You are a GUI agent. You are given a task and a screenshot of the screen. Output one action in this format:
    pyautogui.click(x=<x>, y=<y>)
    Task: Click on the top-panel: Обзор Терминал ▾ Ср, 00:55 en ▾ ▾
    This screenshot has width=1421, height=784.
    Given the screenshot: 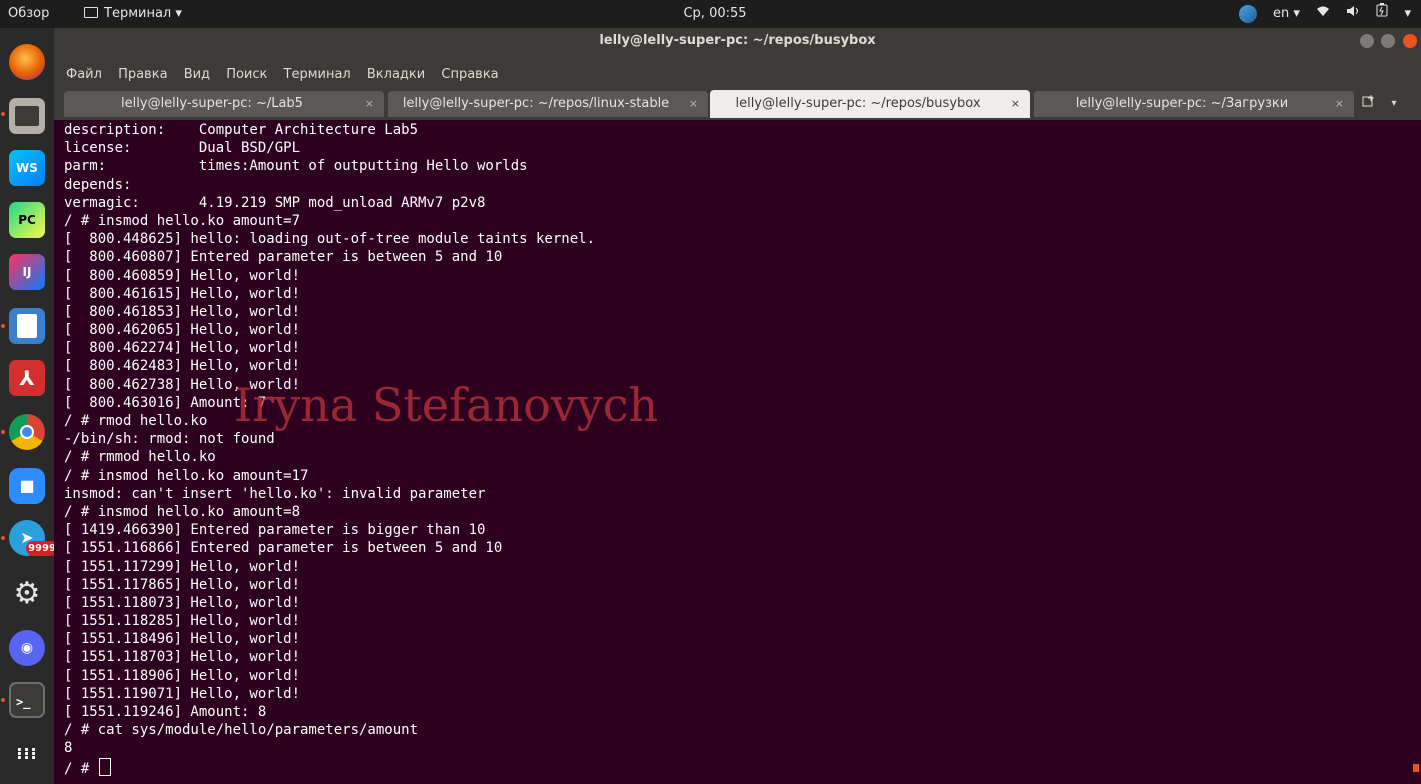 What is the action you would take?
    pyautogui.click(x=710, y=14)
    